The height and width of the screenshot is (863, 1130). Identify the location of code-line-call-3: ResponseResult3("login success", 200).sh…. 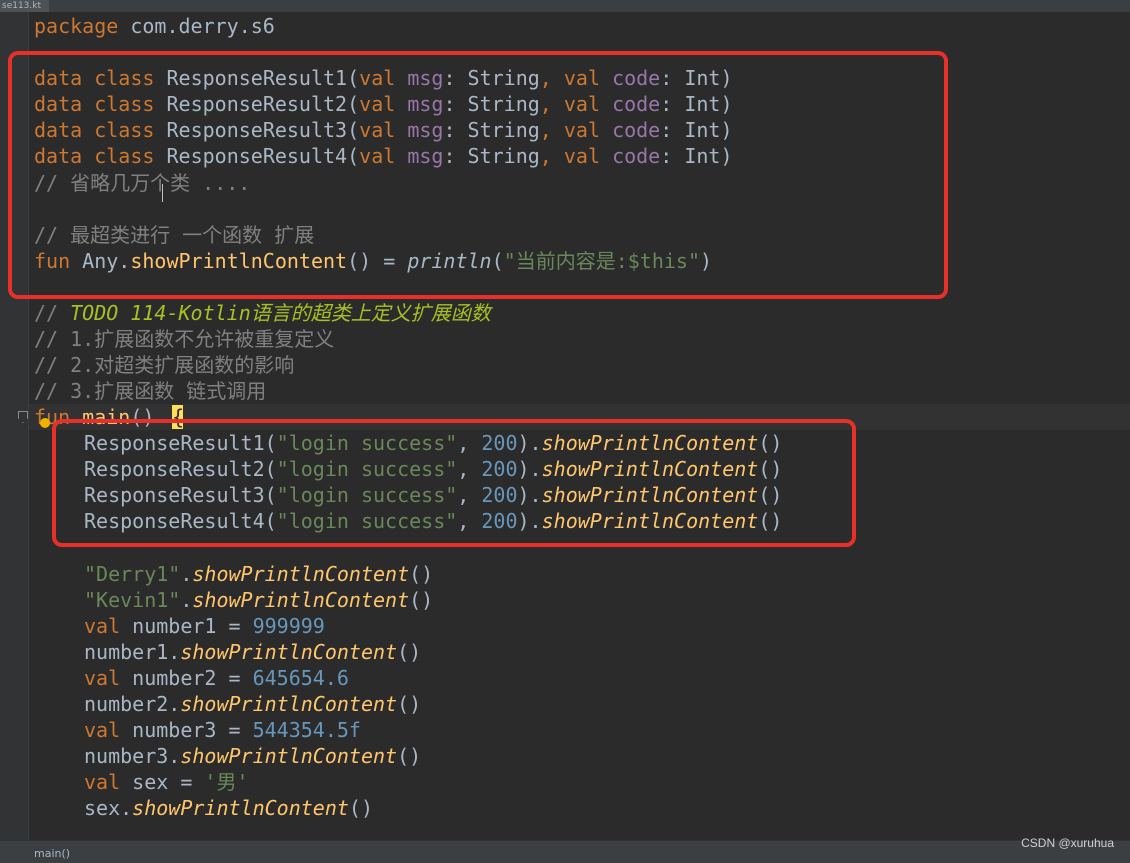
(433, 495).